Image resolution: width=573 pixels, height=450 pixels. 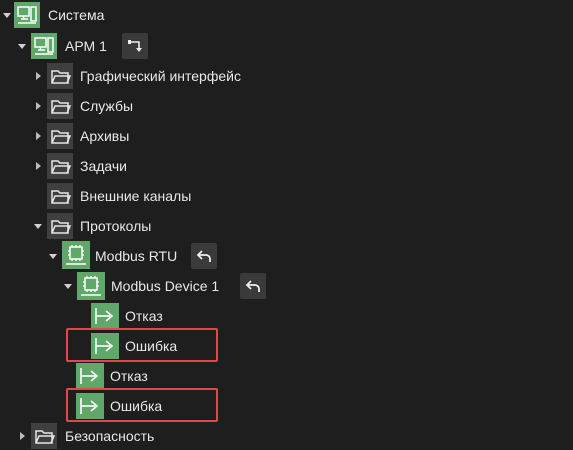 What do you see at coordinates (38, 76) in the screenshot?
I see `expand-toggle-graphic-ui` at bounding box center [38, 76].